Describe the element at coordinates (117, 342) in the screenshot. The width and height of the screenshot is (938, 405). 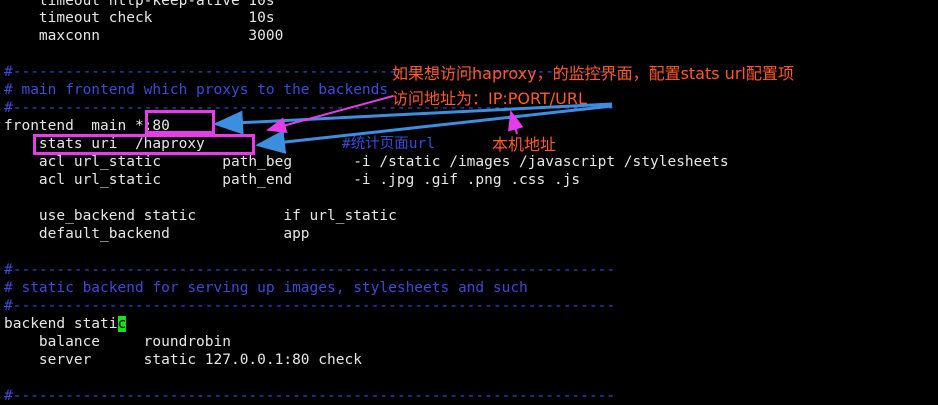
I see `config-line: balance roundrobin` at that location.